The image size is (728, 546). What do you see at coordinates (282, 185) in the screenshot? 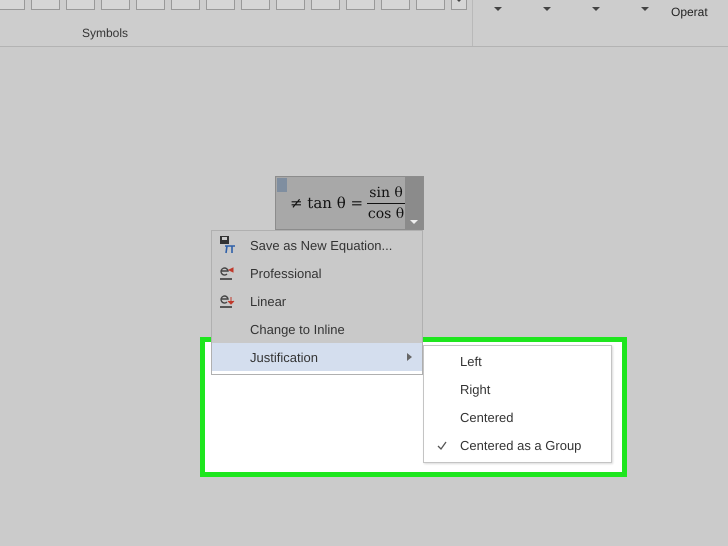
I see `drag-handle` at bounding box center [282, 185].